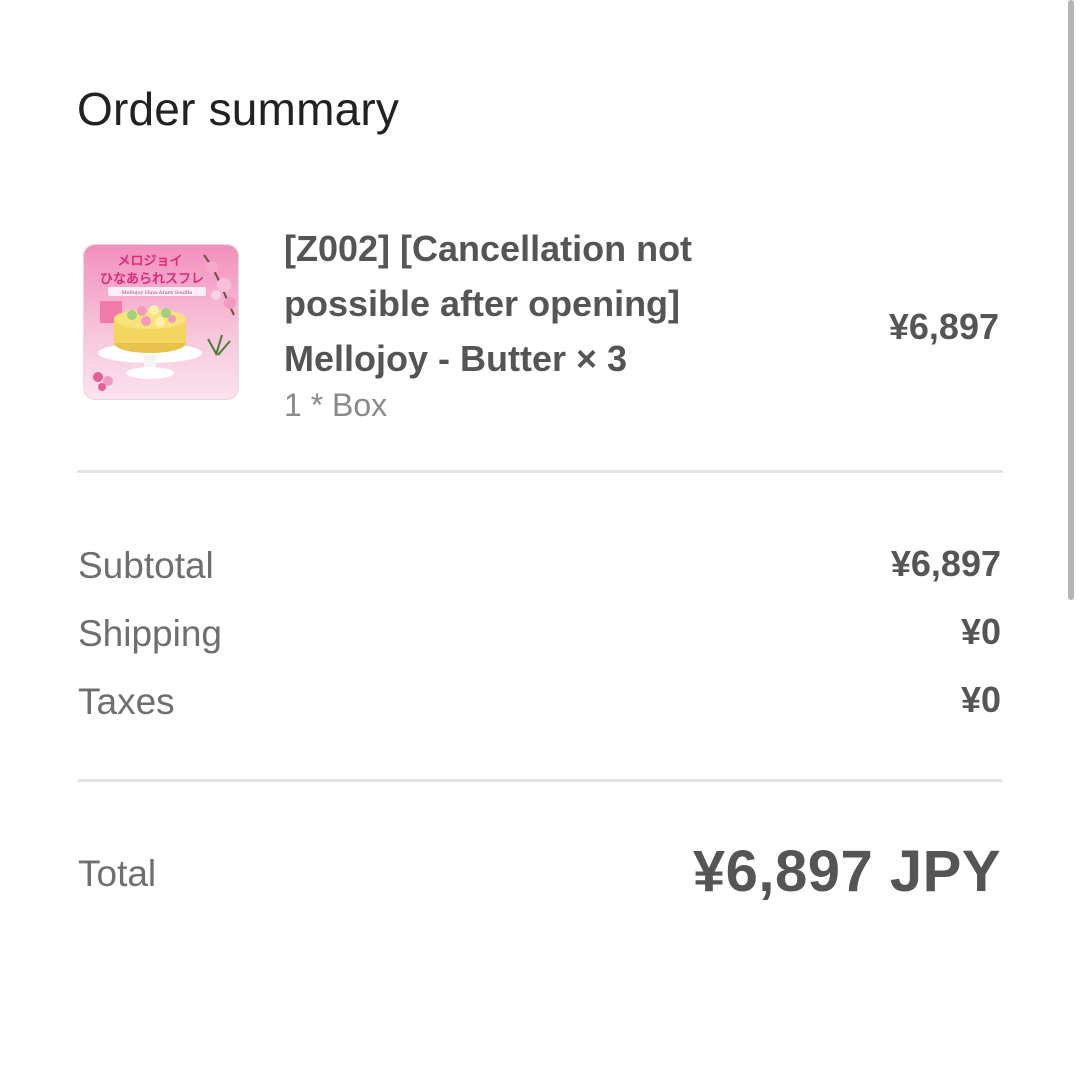 The width and height of the screenshot is (1080, 1070). What do you see at coordinates (150, 633) in the screenshot?
I see `shipping-label: Shipping` at bounding box center [150, 633].